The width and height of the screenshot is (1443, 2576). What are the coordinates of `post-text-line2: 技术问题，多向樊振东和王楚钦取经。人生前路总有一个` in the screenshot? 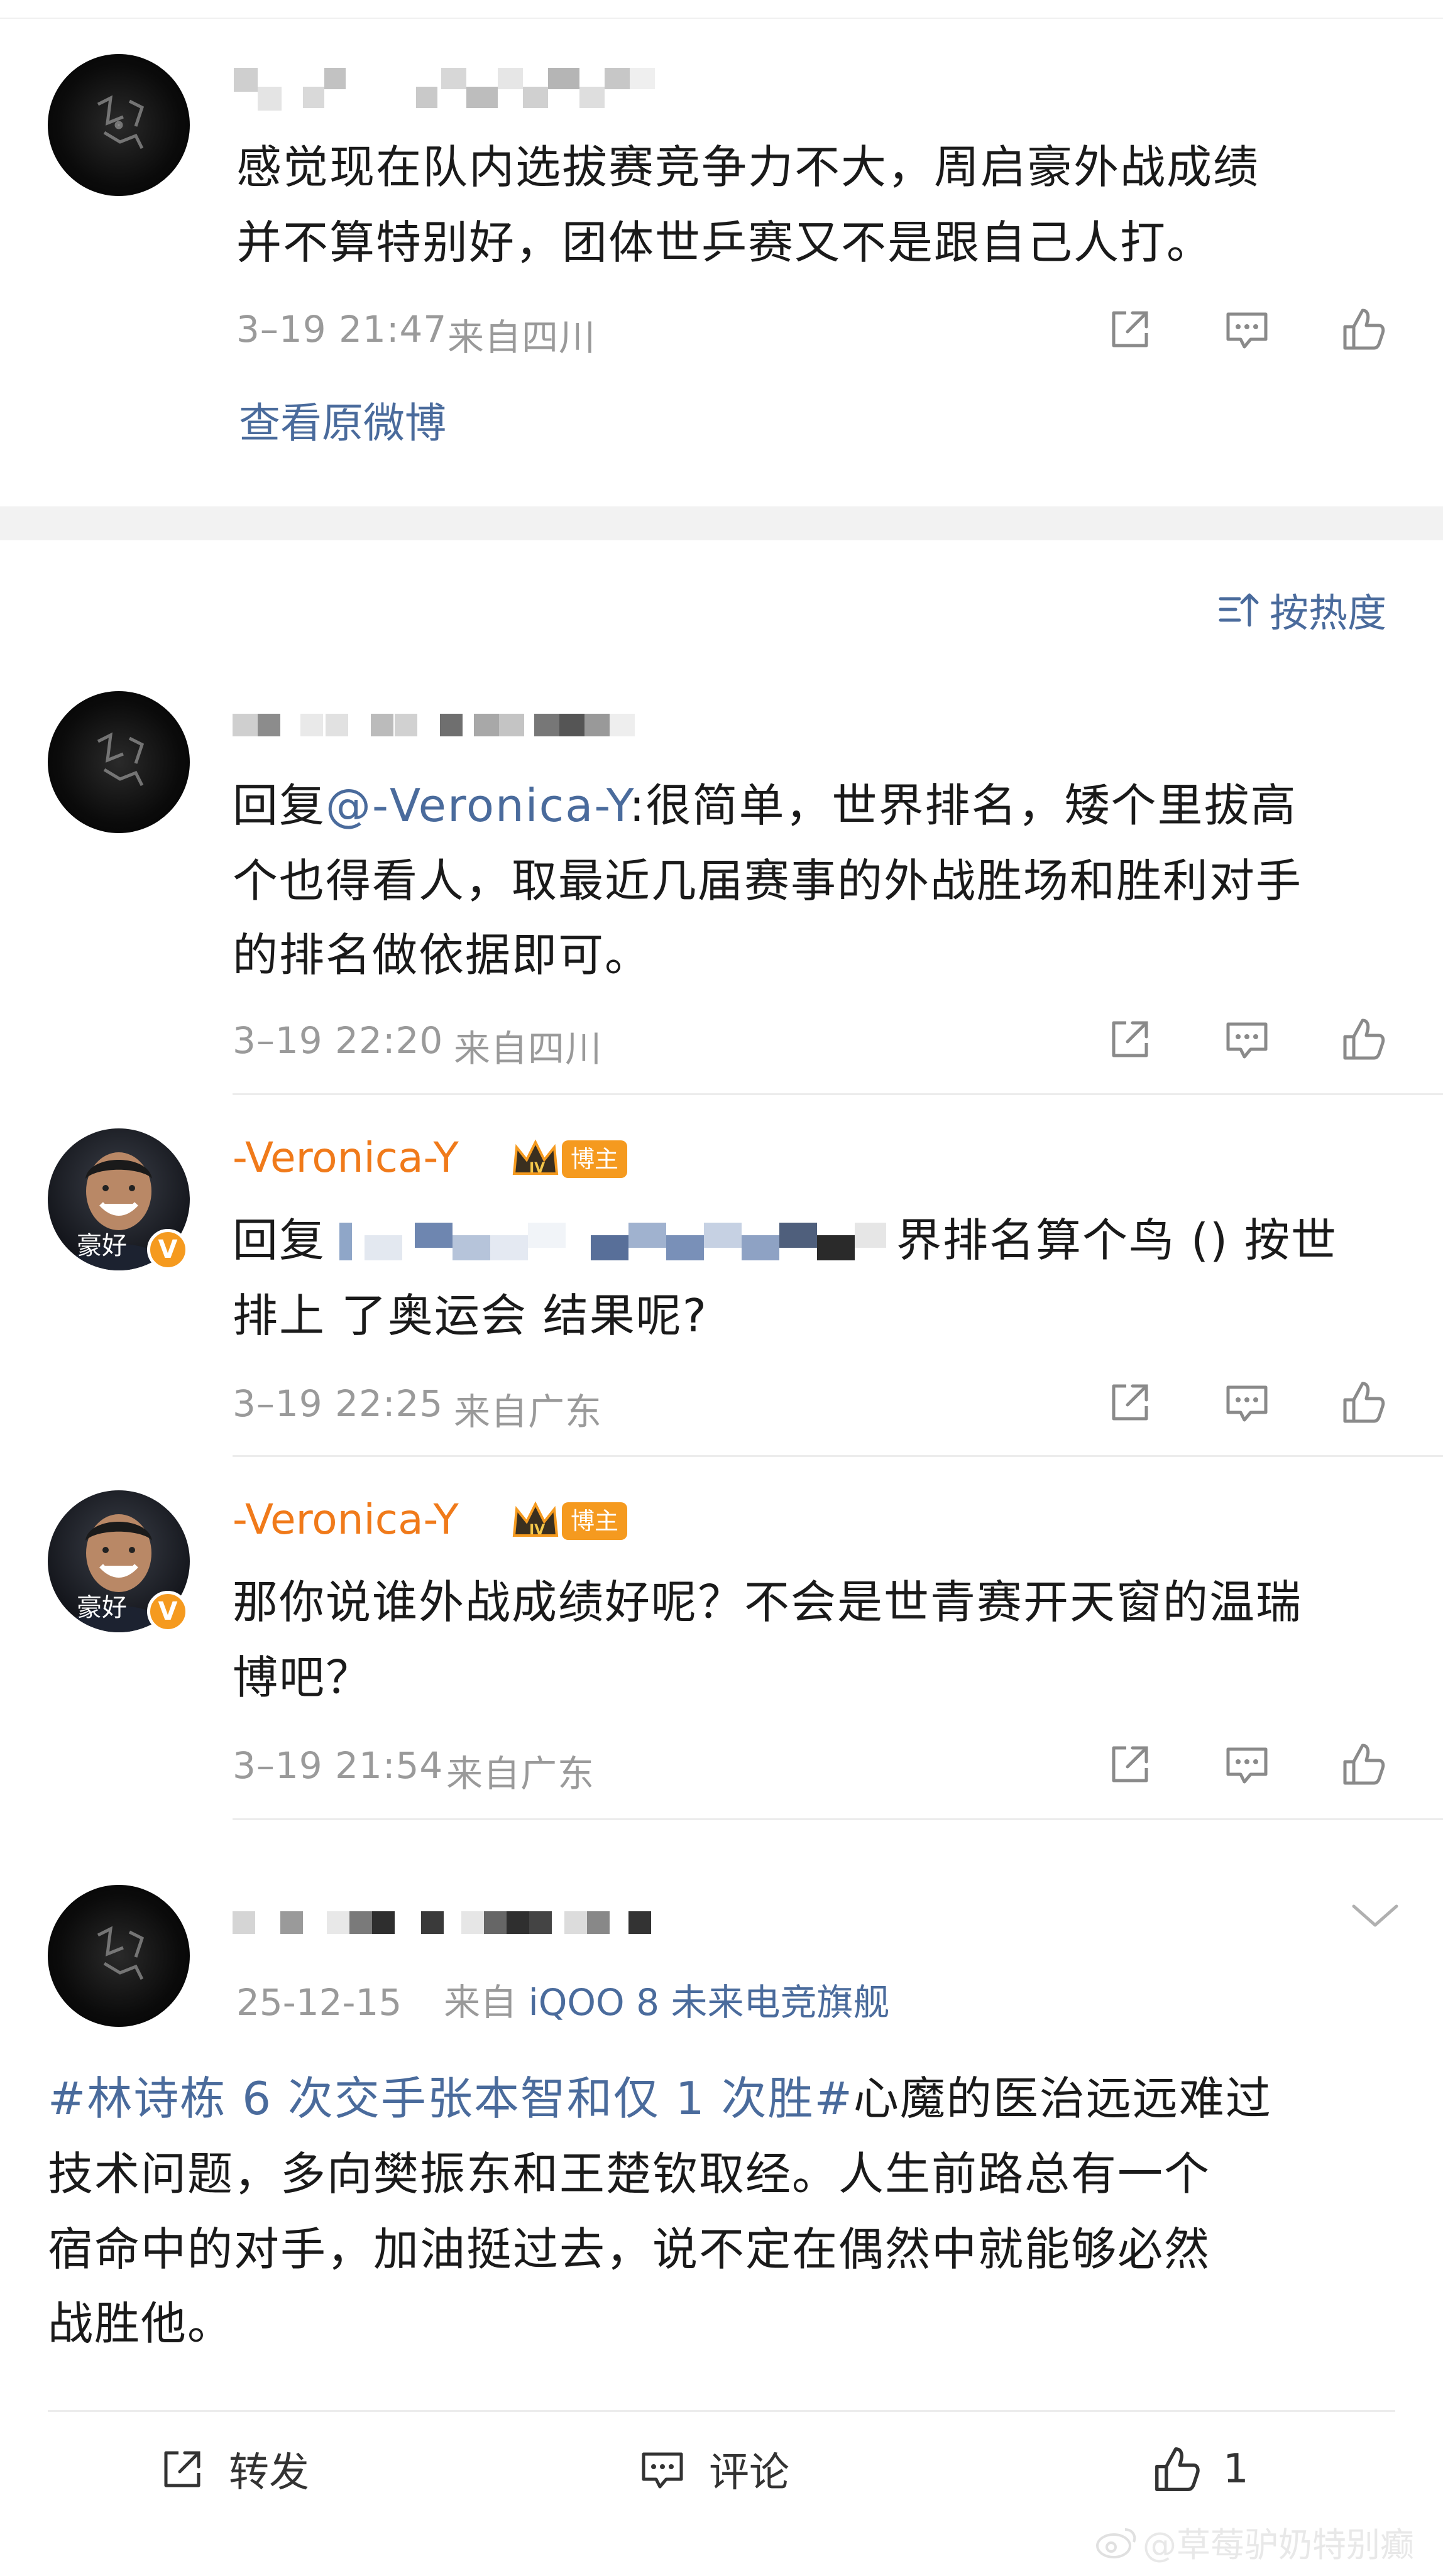 It's located at (629, 2174).